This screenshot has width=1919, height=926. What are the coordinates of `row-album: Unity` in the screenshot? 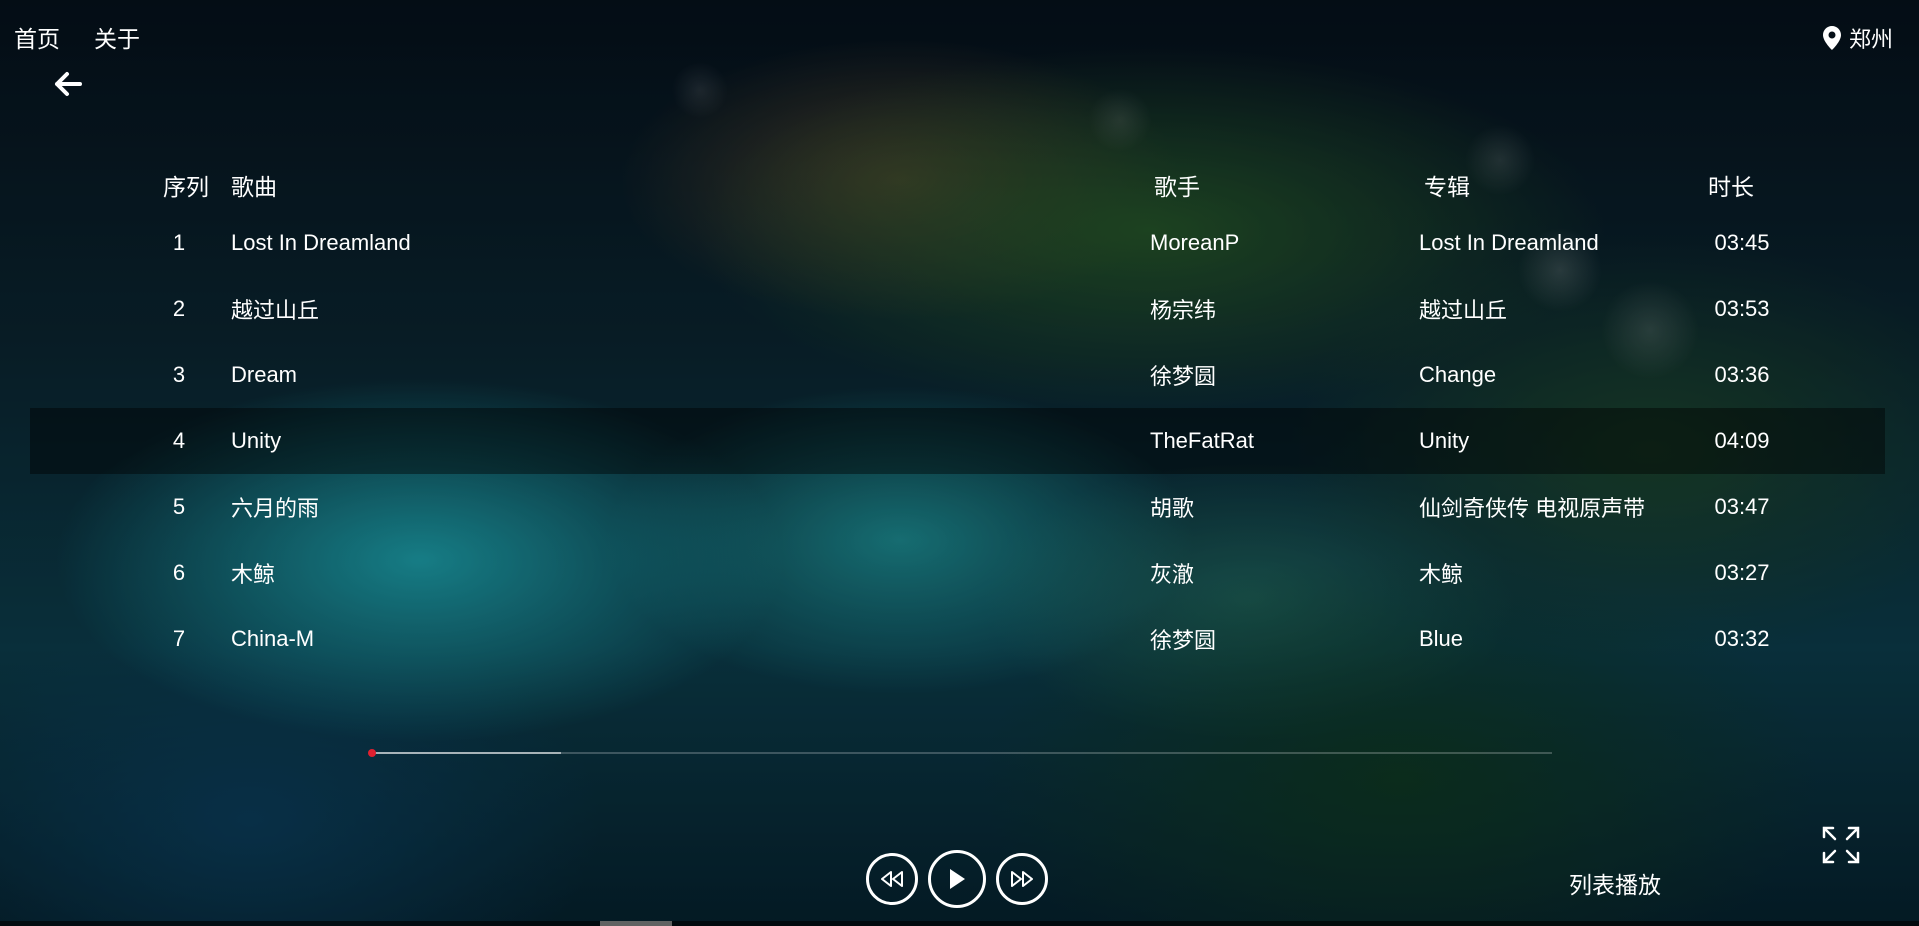 It's located at (1444, 440).